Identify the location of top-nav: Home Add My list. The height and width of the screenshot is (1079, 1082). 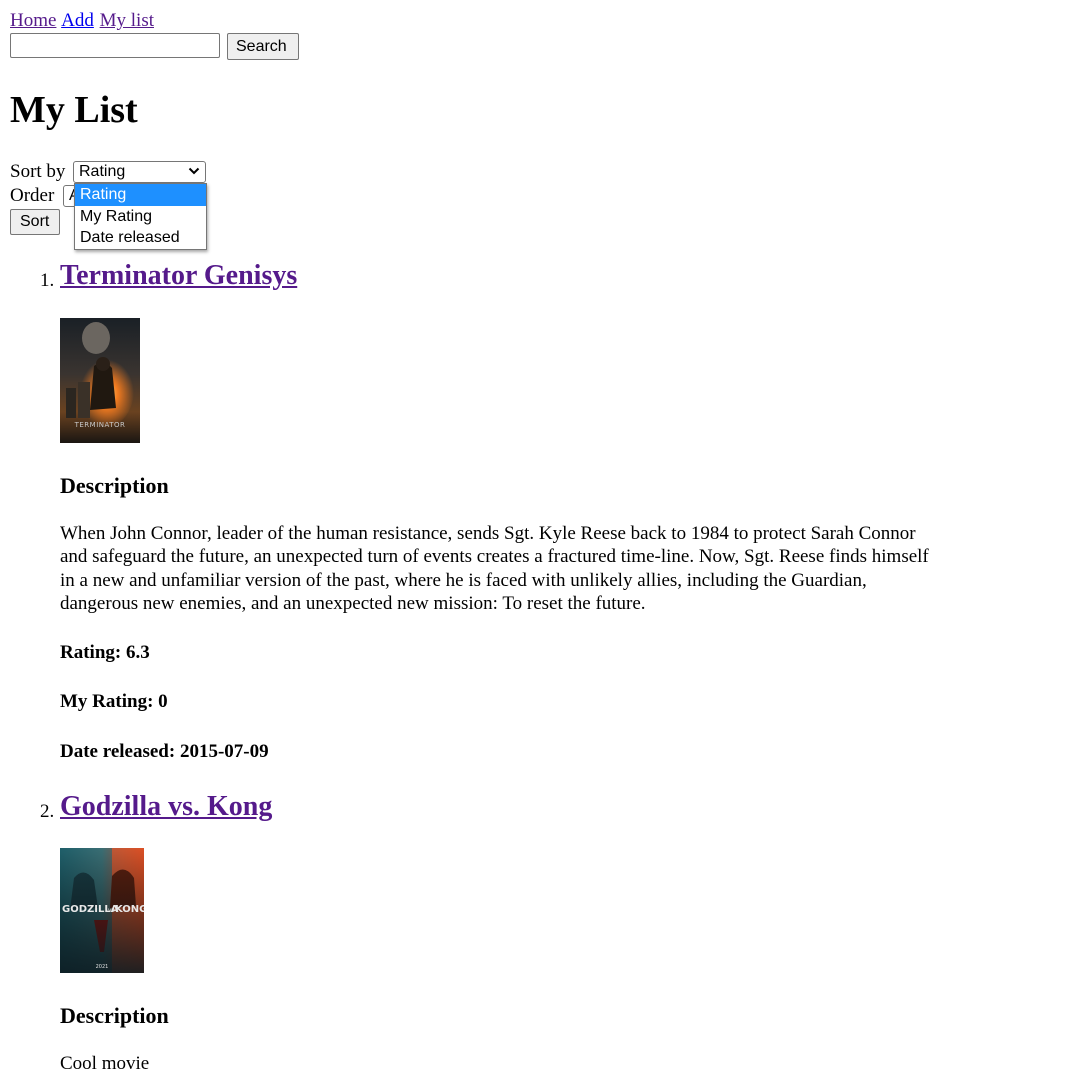
(82, 21).